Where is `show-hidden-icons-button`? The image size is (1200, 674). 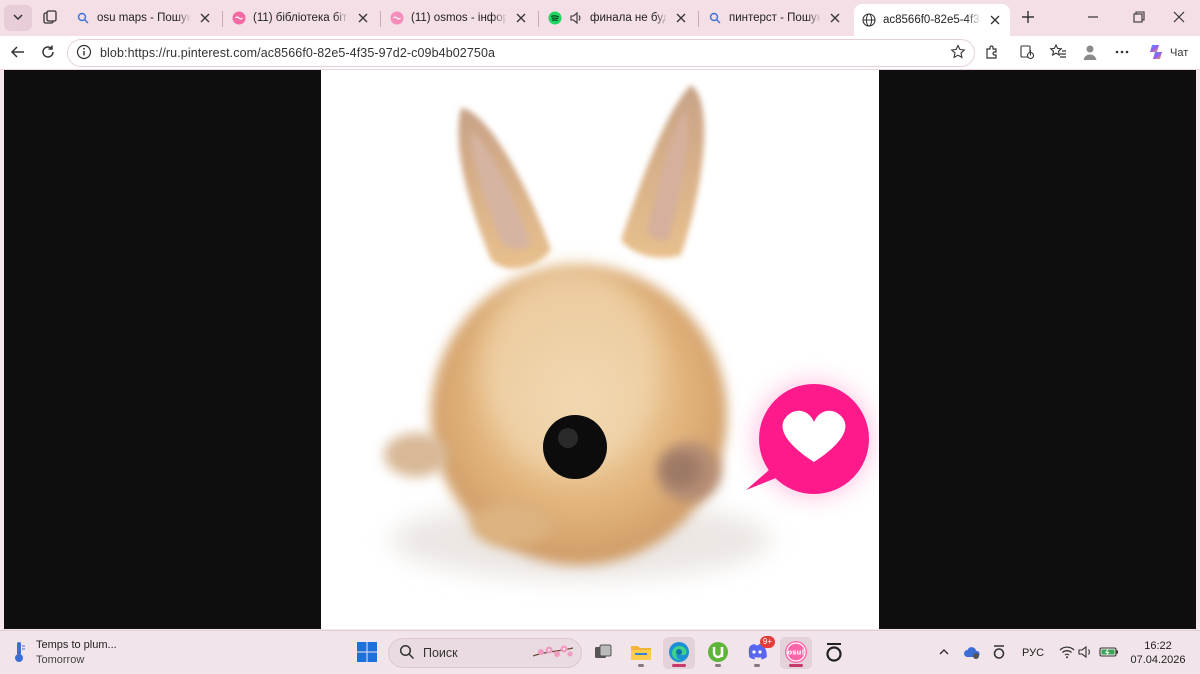
show-hidden-icons-button is located at coordinates (944, 652).